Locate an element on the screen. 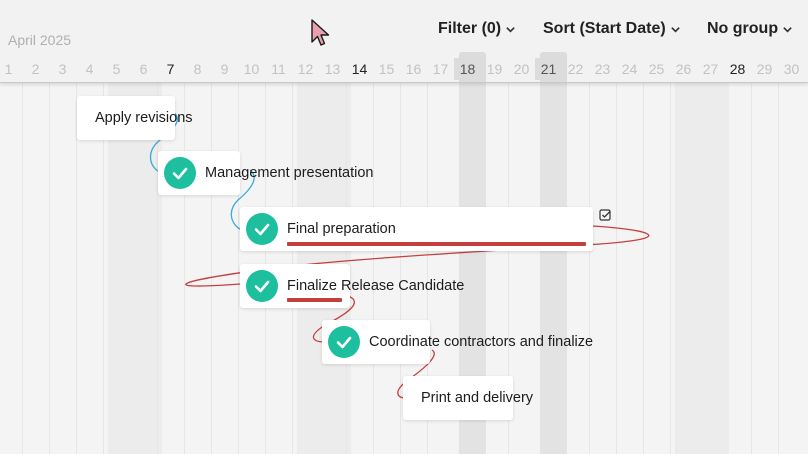 The height and width of the screenshot is (454, 808). day-number: 6 is located at coordinates (143, 69).